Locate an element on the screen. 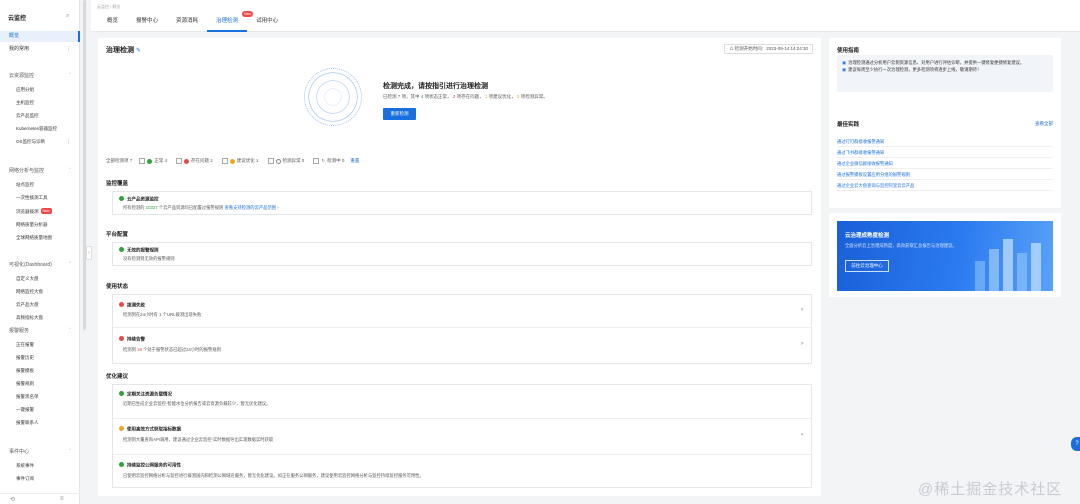  top-header: 云监控 / 概览 概览 报警中心 资源消耗 治理检测 New 试用中心 is located at coordinates (585, 16).